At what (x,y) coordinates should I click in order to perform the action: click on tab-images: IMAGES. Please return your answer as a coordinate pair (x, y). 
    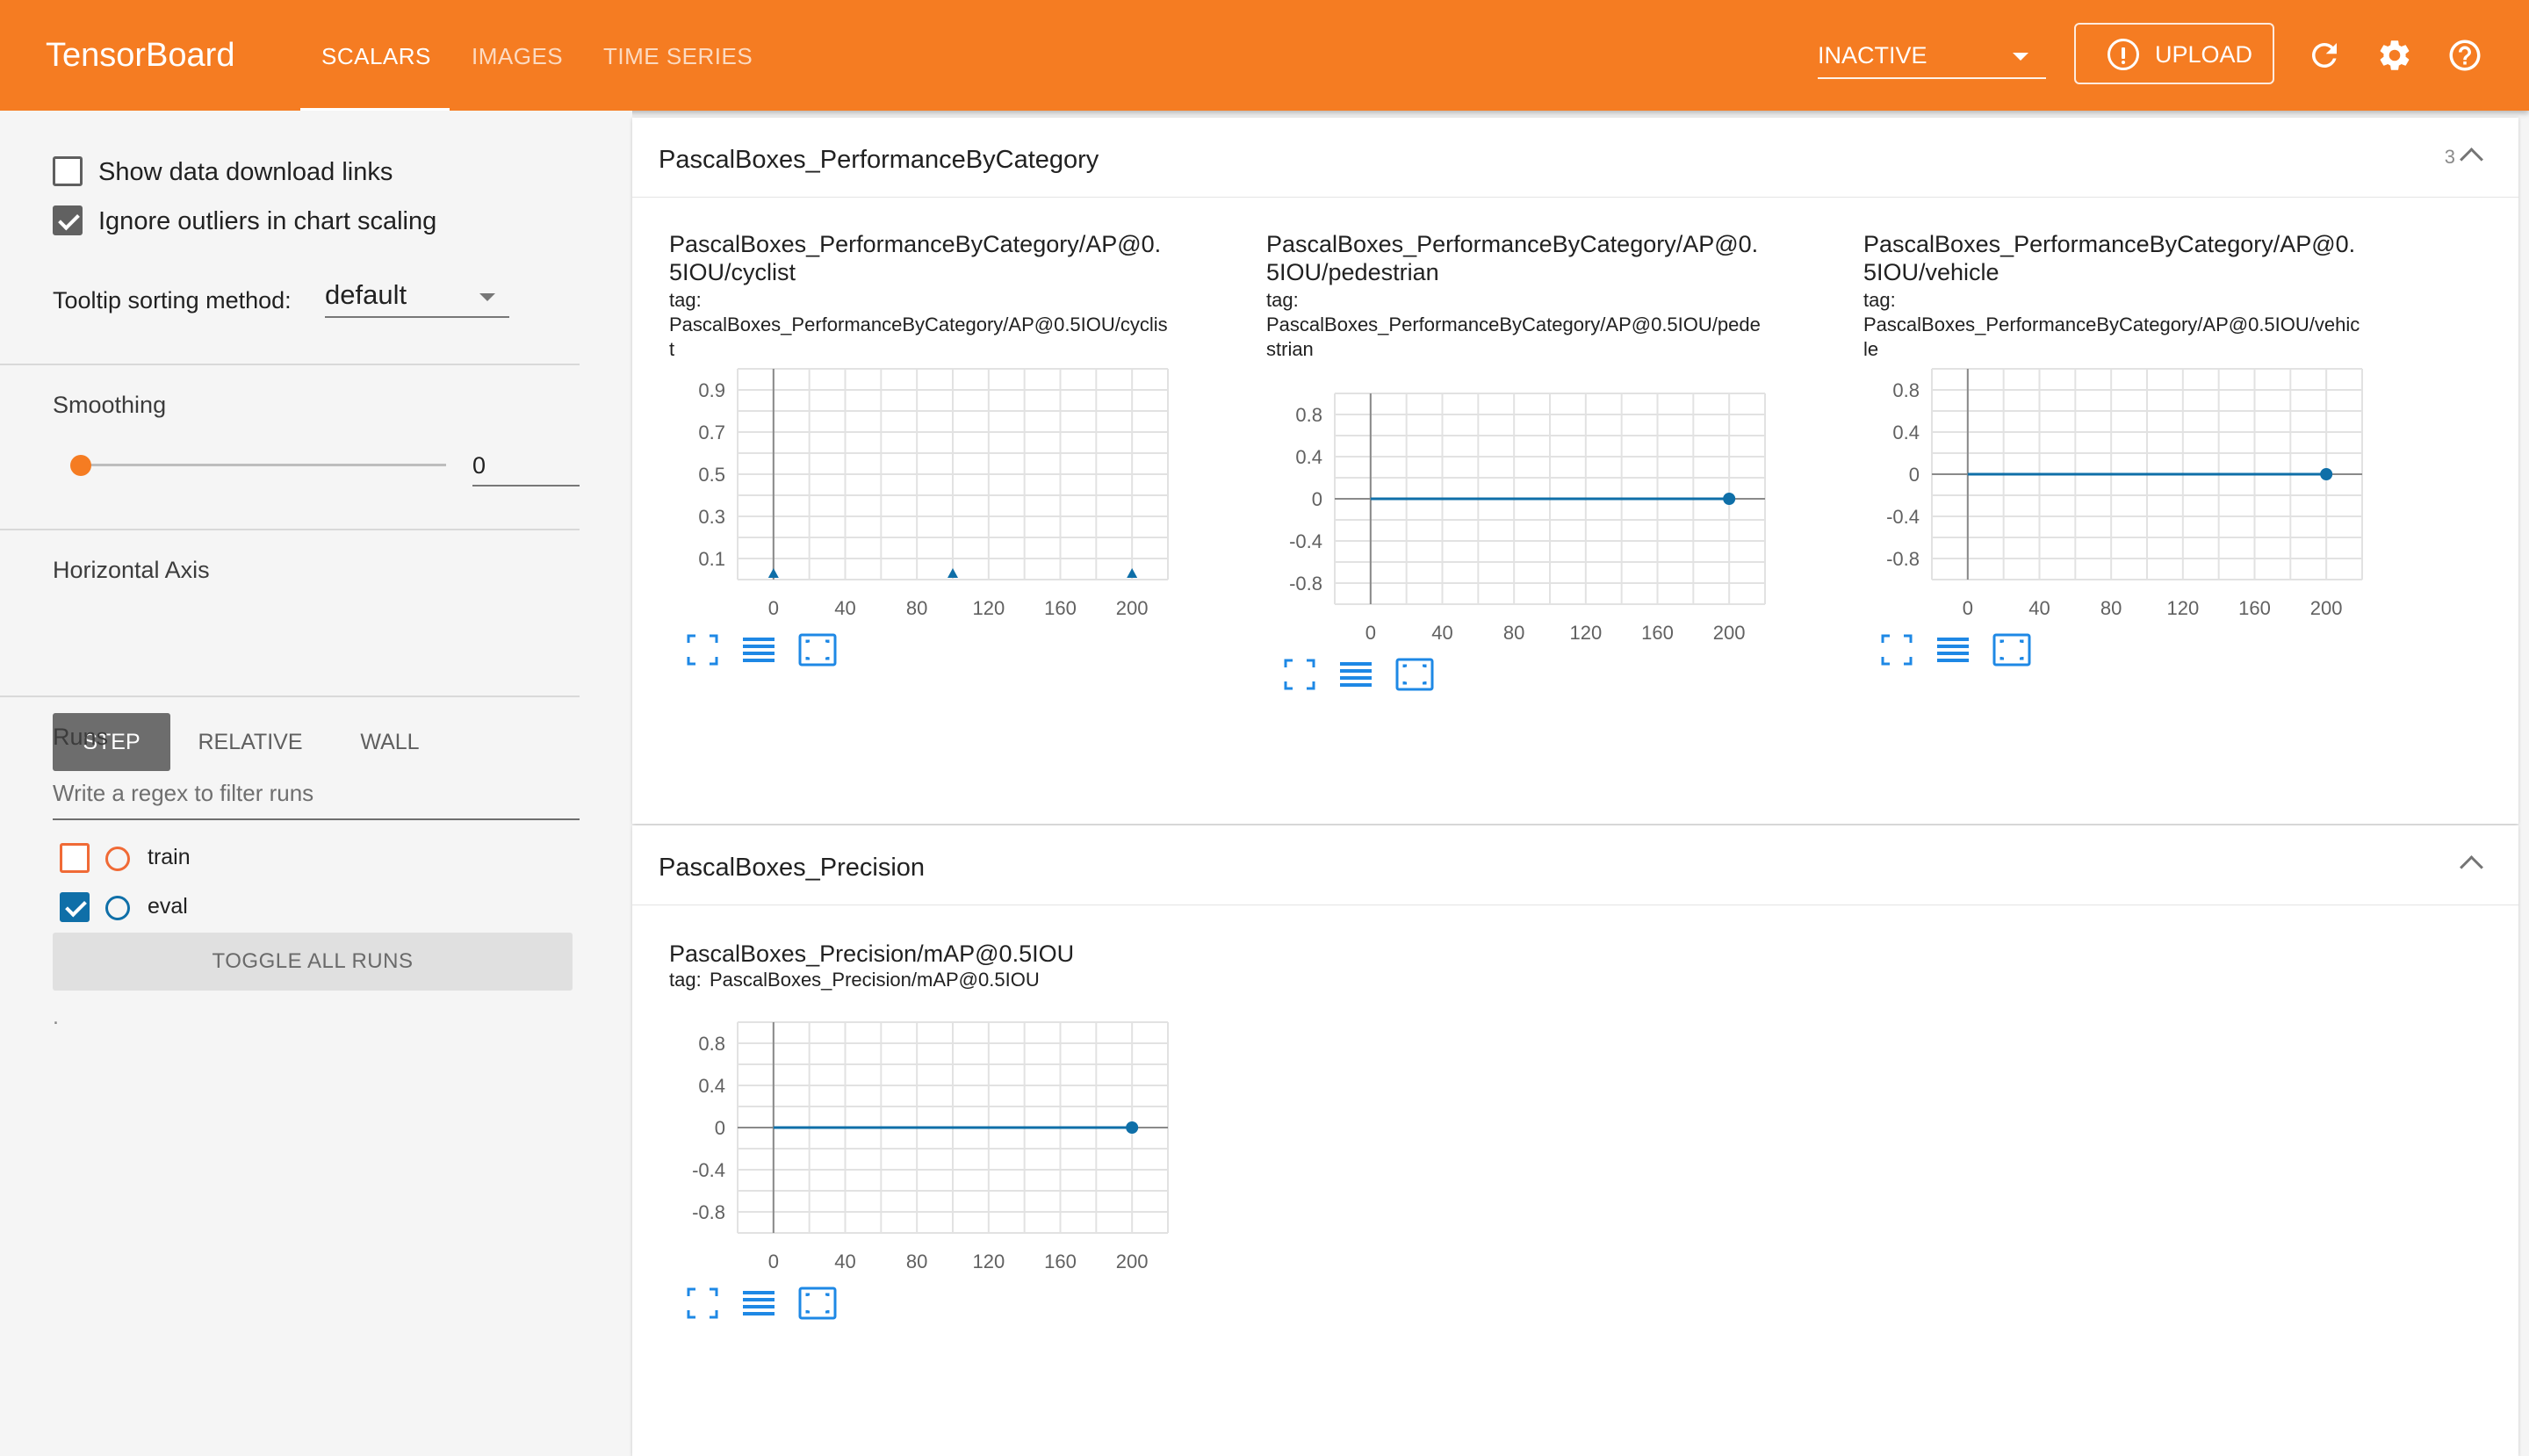
    Looking at the image, I should click on (518, 56).